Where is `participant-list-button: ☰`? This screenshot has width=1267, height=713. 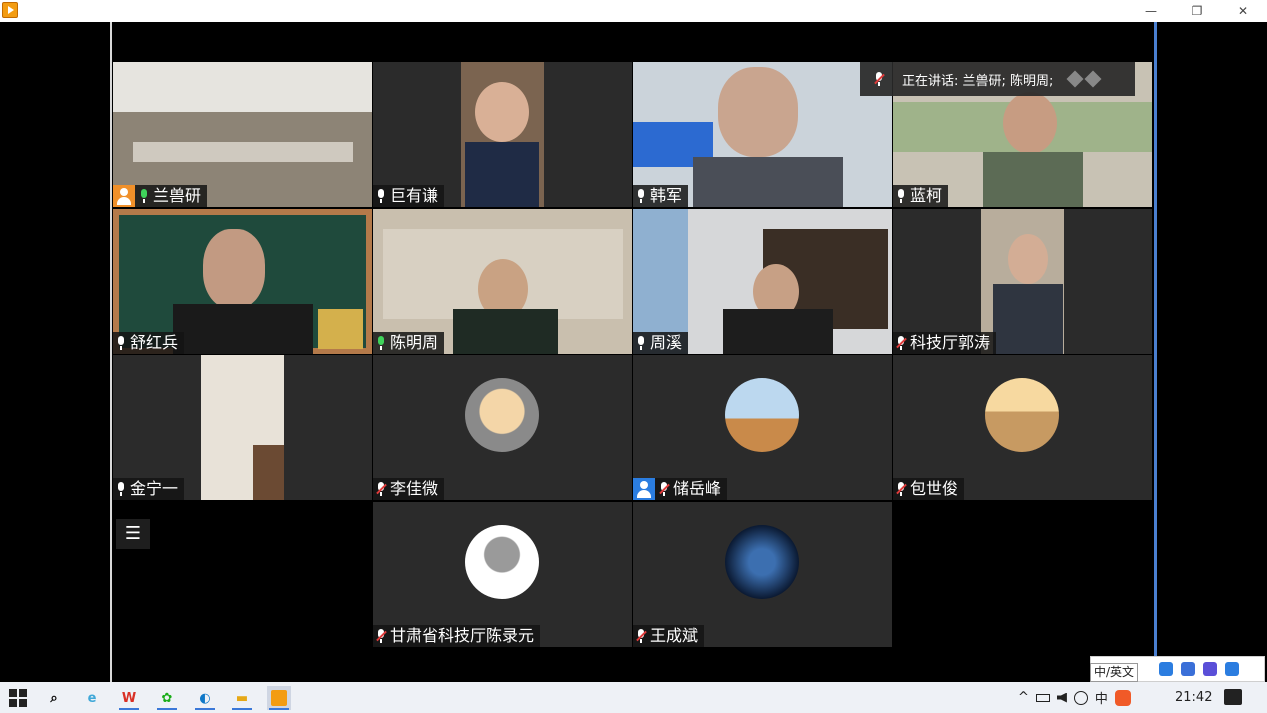 participant-list-button: ☰ is located at coordinates (133, 534).